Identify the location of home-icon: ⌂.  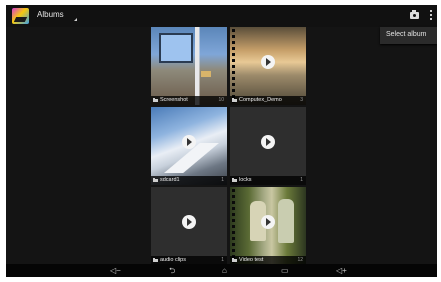
(224, 270).